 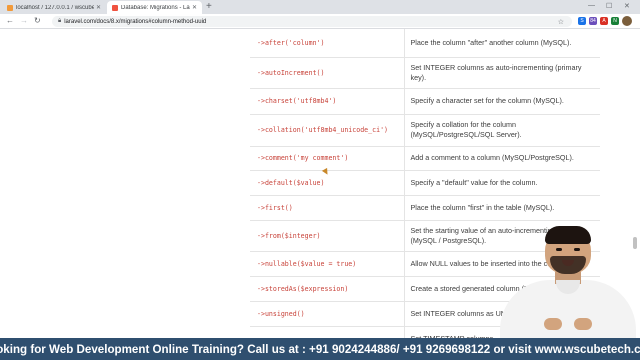 What do you see at coordinates (327, 158) in the screenshot?
I see `method-cell: ->comment('my comment')` at bounding box center [327, 158].